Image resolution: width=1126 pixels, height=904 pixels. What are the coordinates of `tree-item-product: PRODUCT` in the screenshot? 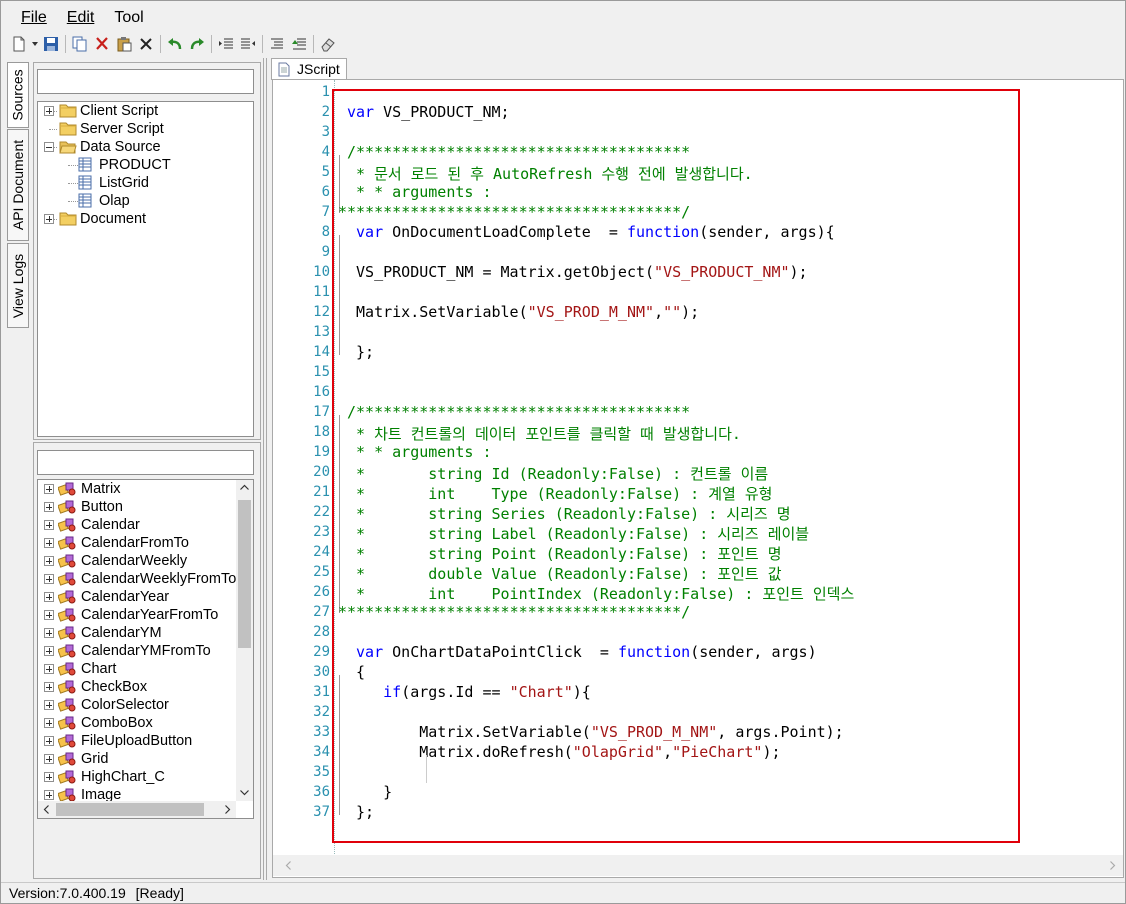 It's located at (145, 165).